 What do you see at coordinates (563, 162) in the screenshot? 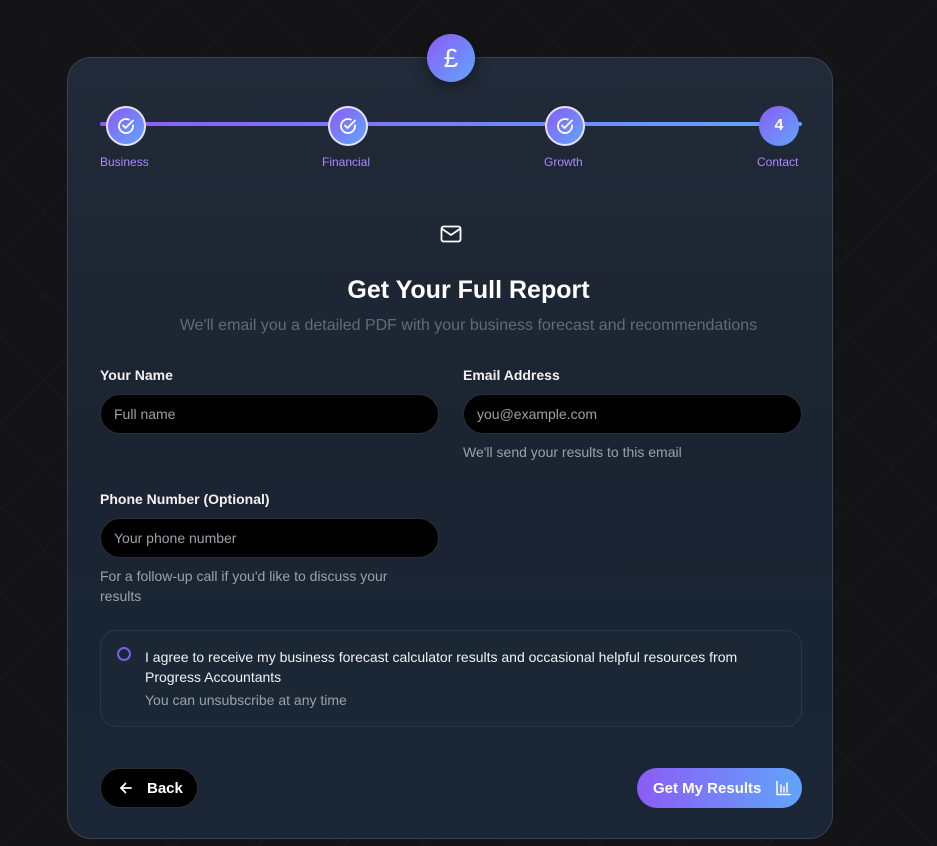
I see `step-label-growth: Growth` at bounding box center [563, 162].